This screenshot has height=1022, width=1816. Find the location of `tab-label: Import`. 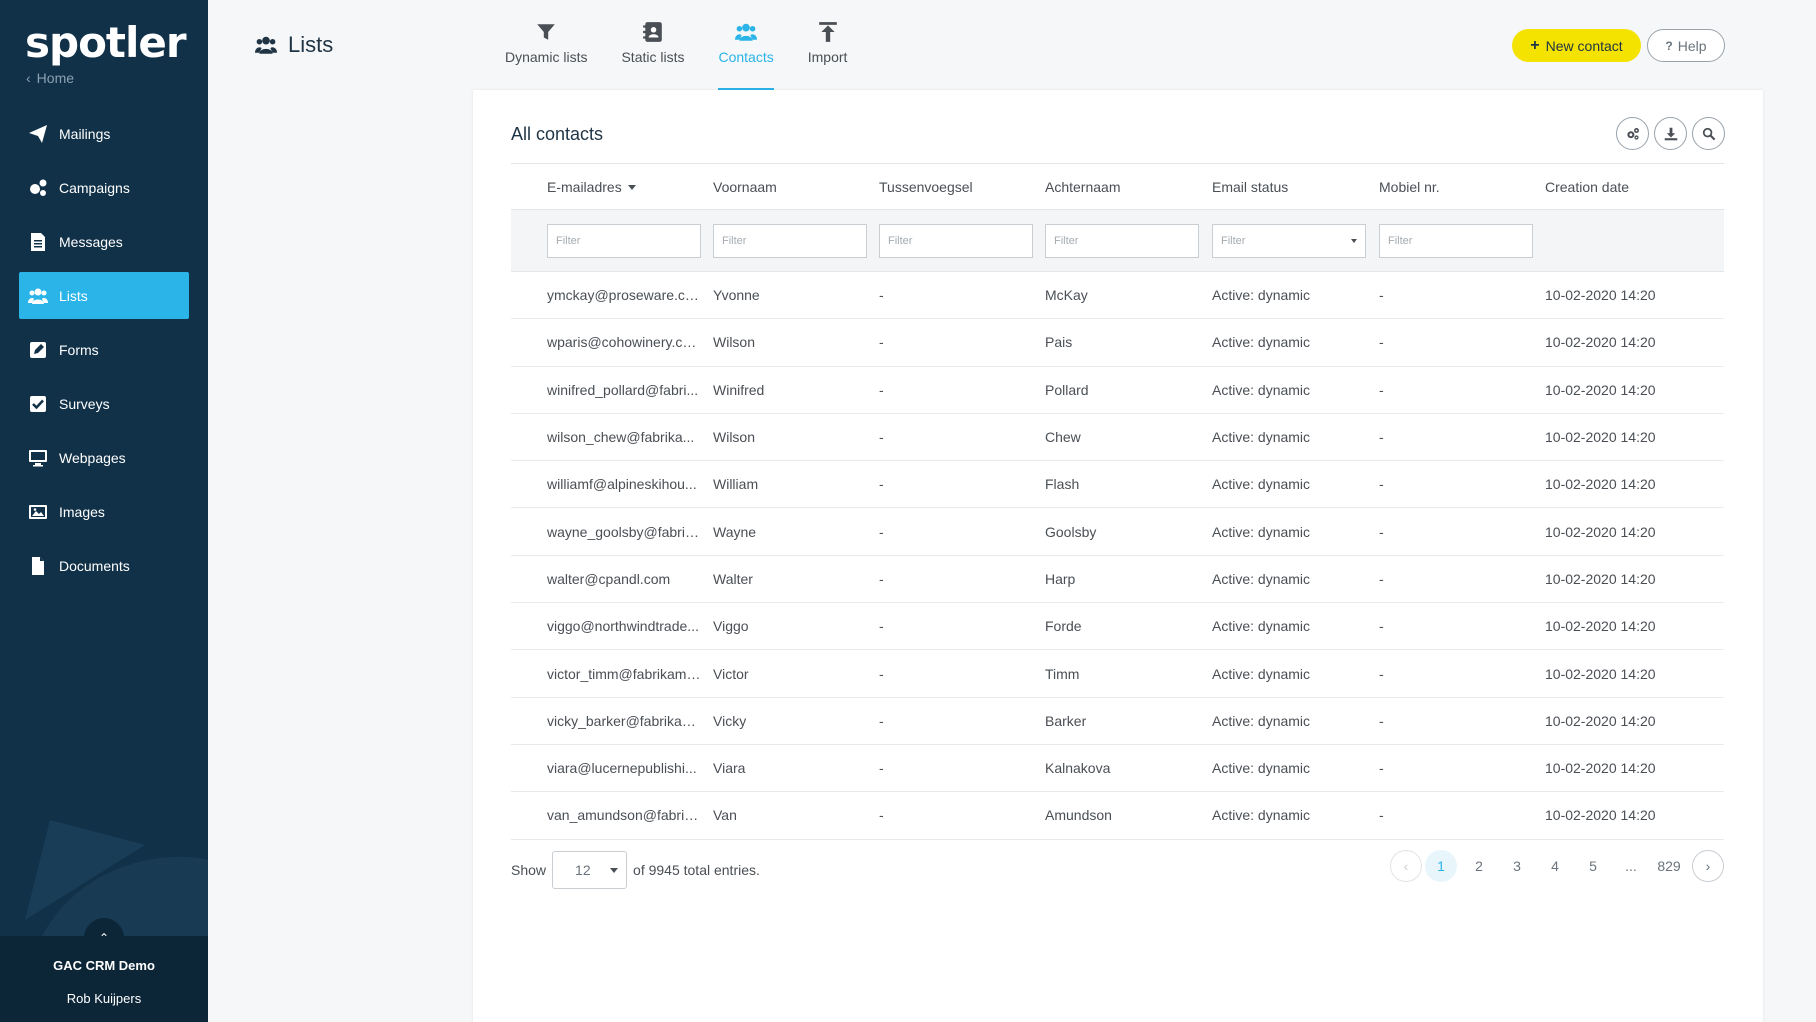

tab-label: Import is located at coordinates (827, 57).